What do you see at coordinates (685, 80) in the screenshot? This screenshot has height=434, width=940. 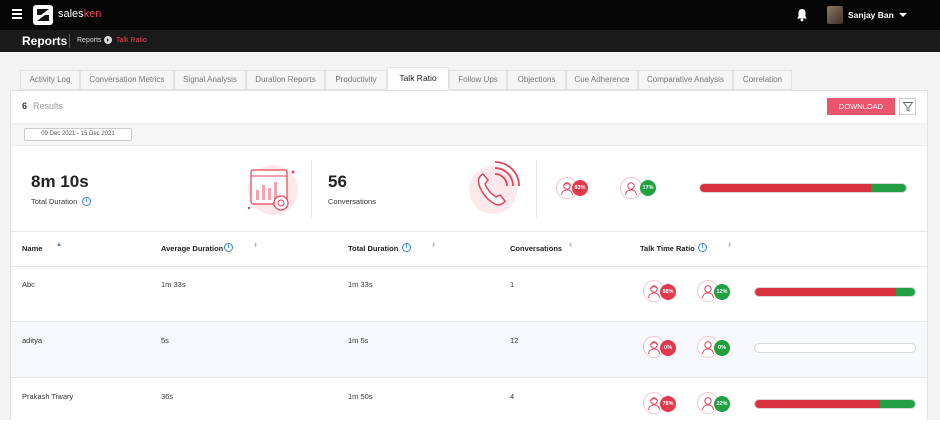 I see `tab-comparative-analysis: Comparative Analysis` at bounding box center [685, 80].